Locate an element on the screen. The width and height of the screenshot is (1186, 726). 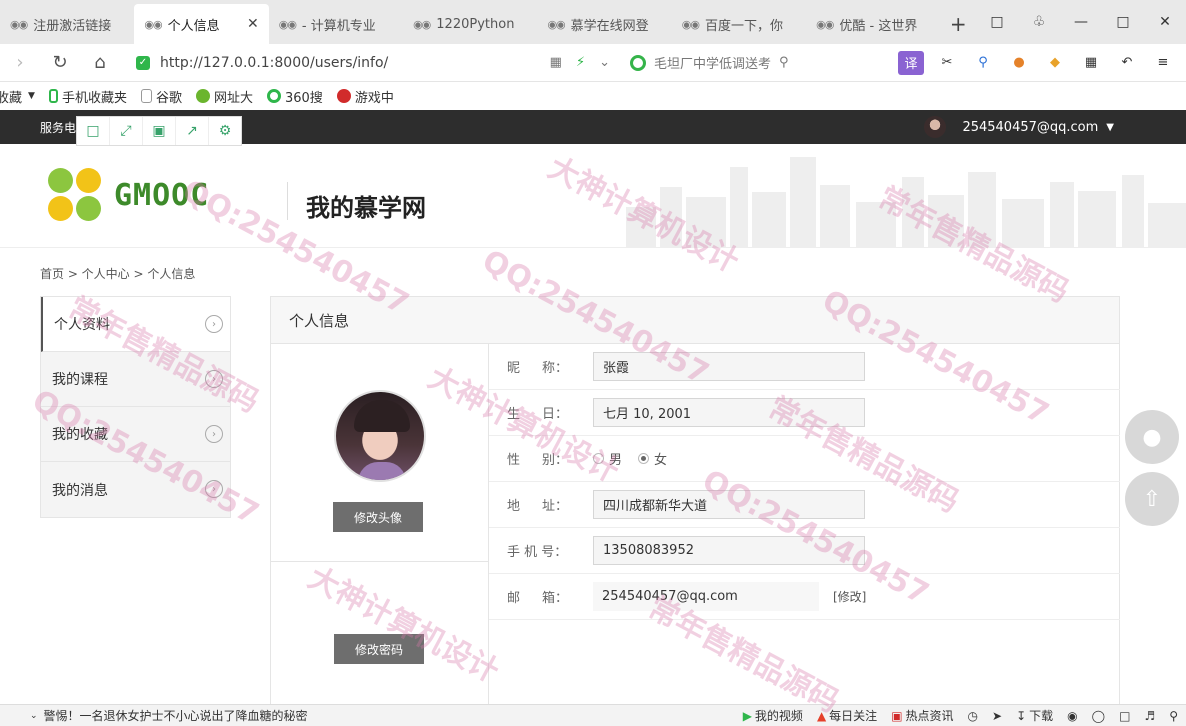
bookmark-mobile: 手机收藏夹 is located at coordinates (87, 96).